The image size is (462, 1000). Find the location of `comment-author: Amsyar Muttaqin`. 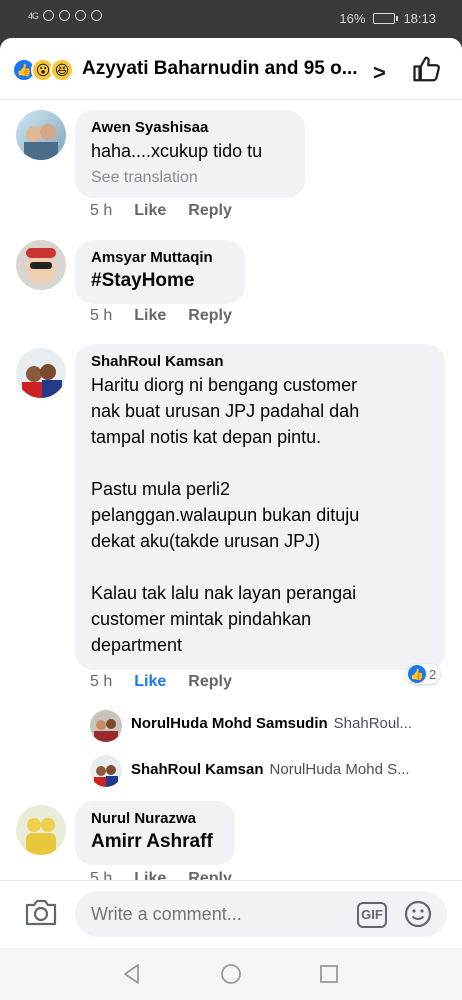

comment-author: Amsyar Muttaqin is located at coordinates (161, 258).